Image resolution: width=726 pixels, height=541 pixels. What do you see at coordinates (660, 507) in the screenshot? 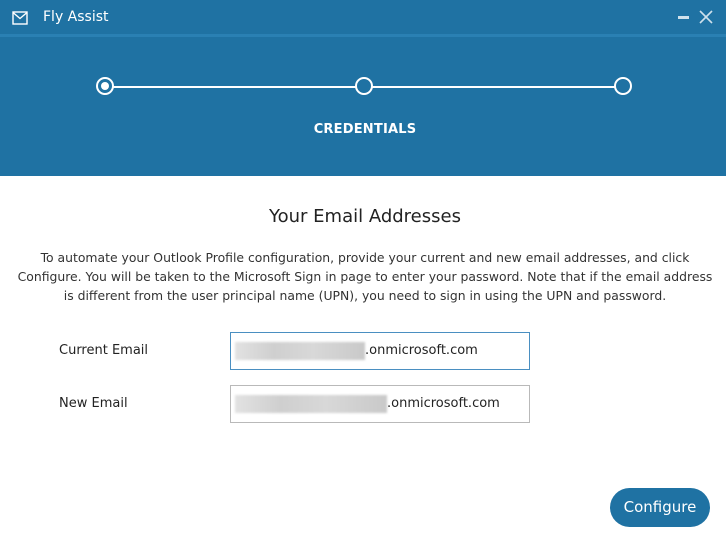
I see `configure-button: Configure` at bounding box center [660, 507].